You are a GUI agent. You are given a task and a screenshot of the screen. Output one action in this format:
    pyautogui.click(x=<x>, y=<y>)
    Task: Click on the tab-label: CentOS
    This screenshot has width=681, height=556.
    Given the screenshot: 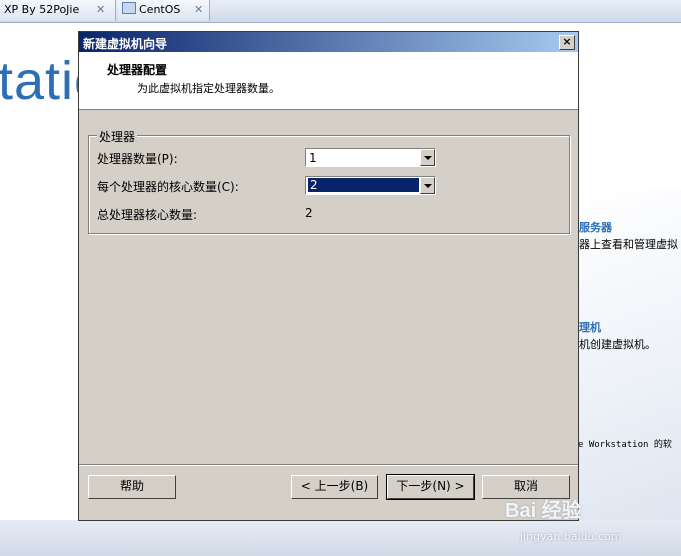 What is the action you would take?
    pyautogui.click(x=160, y=9)
    